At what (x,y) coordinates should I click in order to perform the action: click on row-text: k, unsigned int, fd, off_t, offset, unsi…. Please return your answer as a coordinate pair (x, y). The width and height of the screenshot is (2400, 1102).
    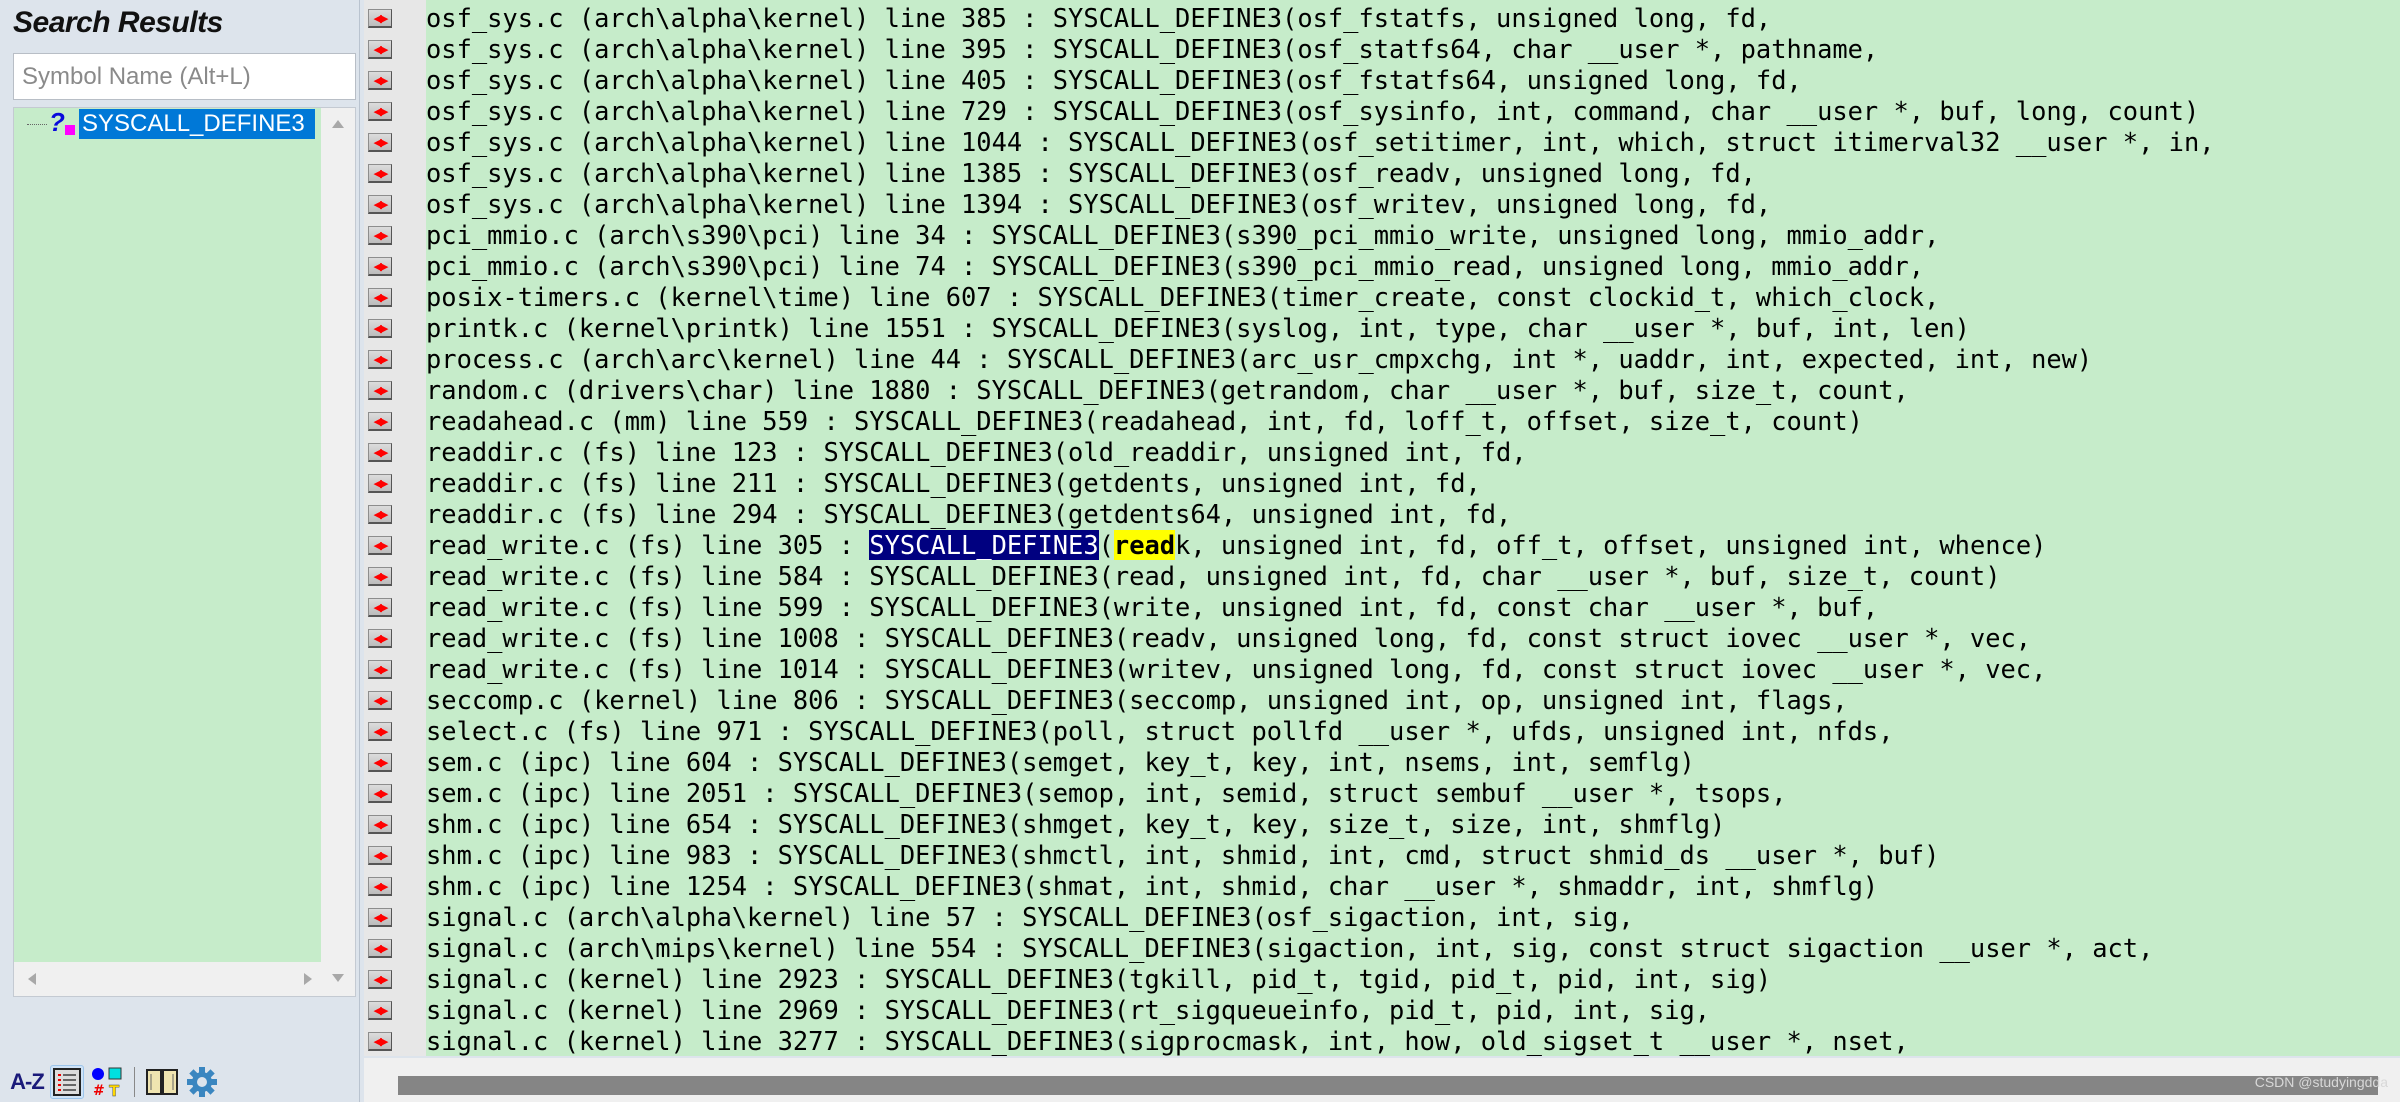
    Looking at the image, I should click on (1611, 545).